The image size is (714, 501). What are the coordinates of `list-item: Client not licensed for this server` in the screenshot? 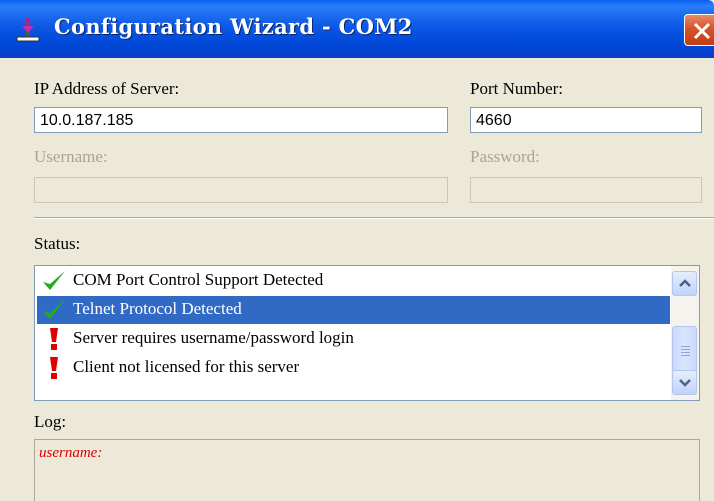 It's located at (353, 368).